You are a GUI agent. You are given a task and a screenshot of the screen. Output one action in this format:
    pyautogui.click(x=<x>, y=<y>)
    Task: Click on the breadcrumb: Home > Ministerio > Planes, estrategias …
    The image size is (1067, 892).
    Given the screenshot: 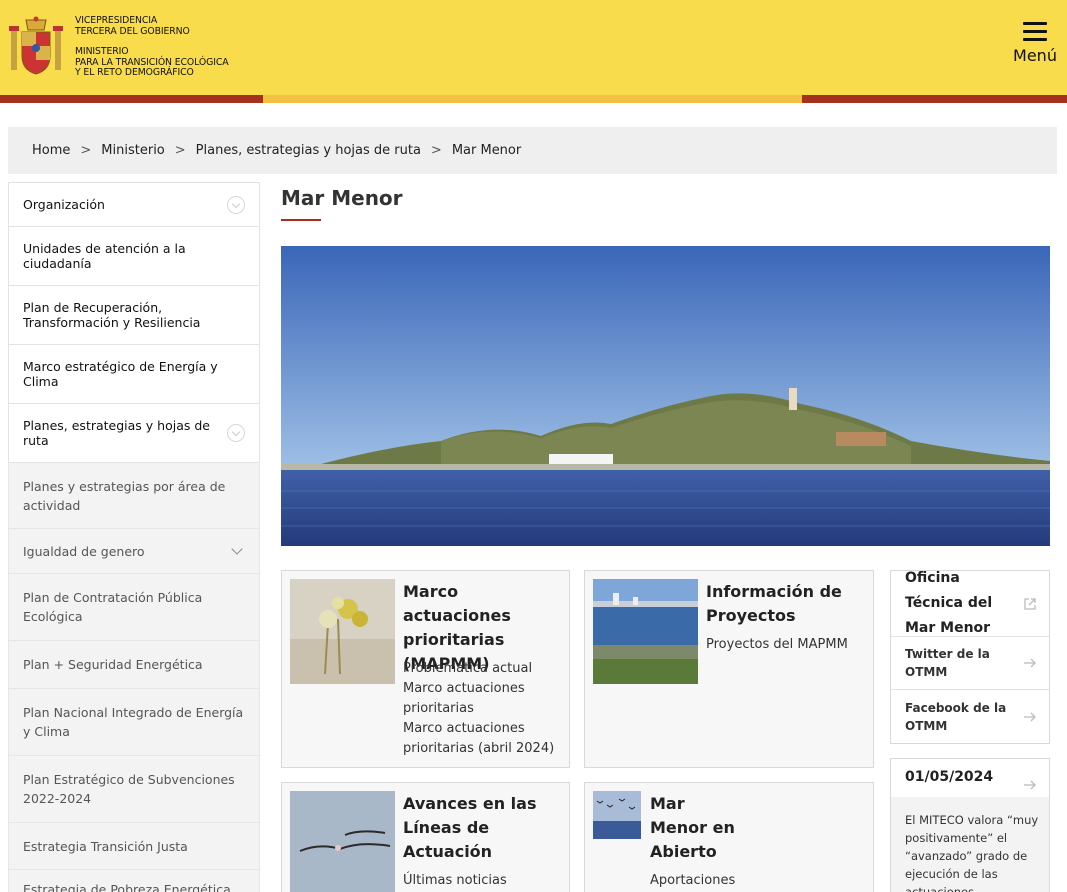 What is the action you would take?
    pyautogui.click(x=532, y=150)
    